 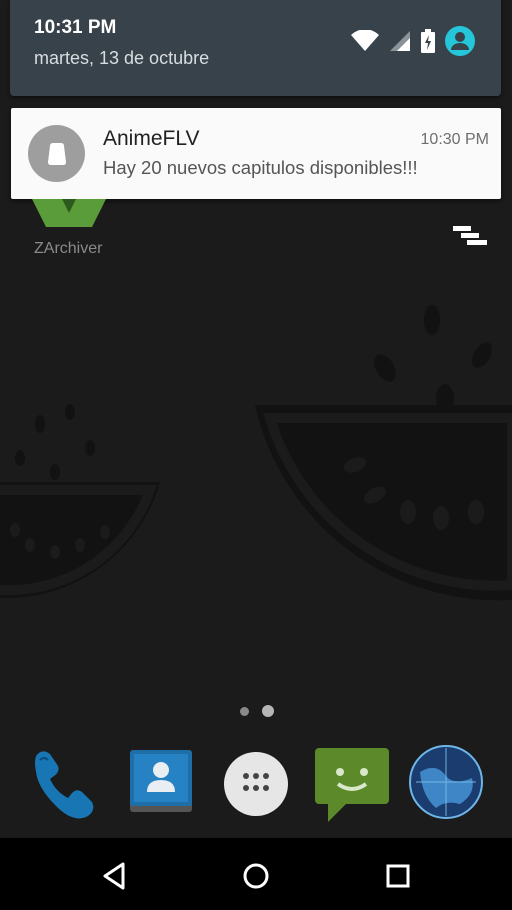 I want to click on browser-globe-icon, so click(x=446, y=782).